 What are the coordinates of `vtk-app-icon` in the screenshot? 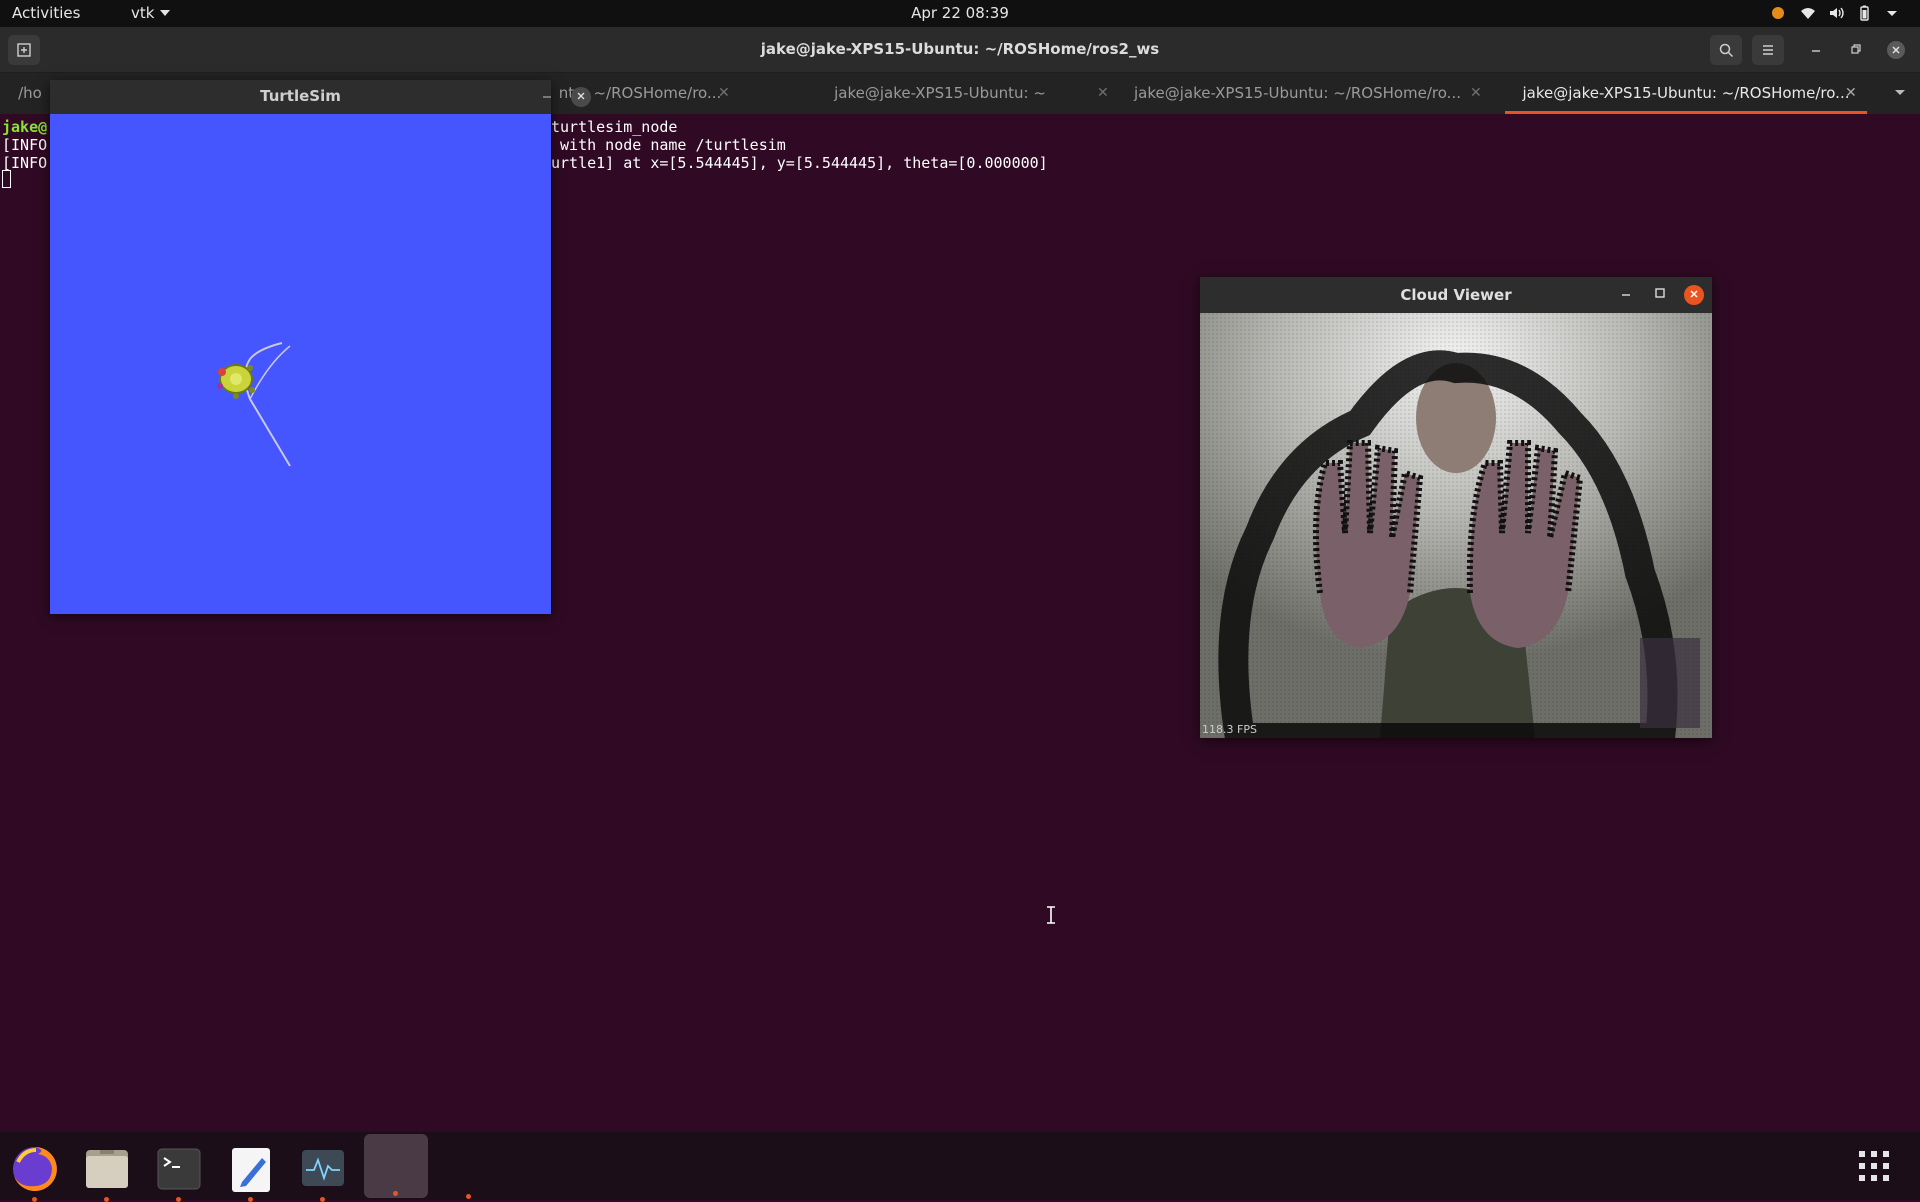 It's located at (396, 1166).